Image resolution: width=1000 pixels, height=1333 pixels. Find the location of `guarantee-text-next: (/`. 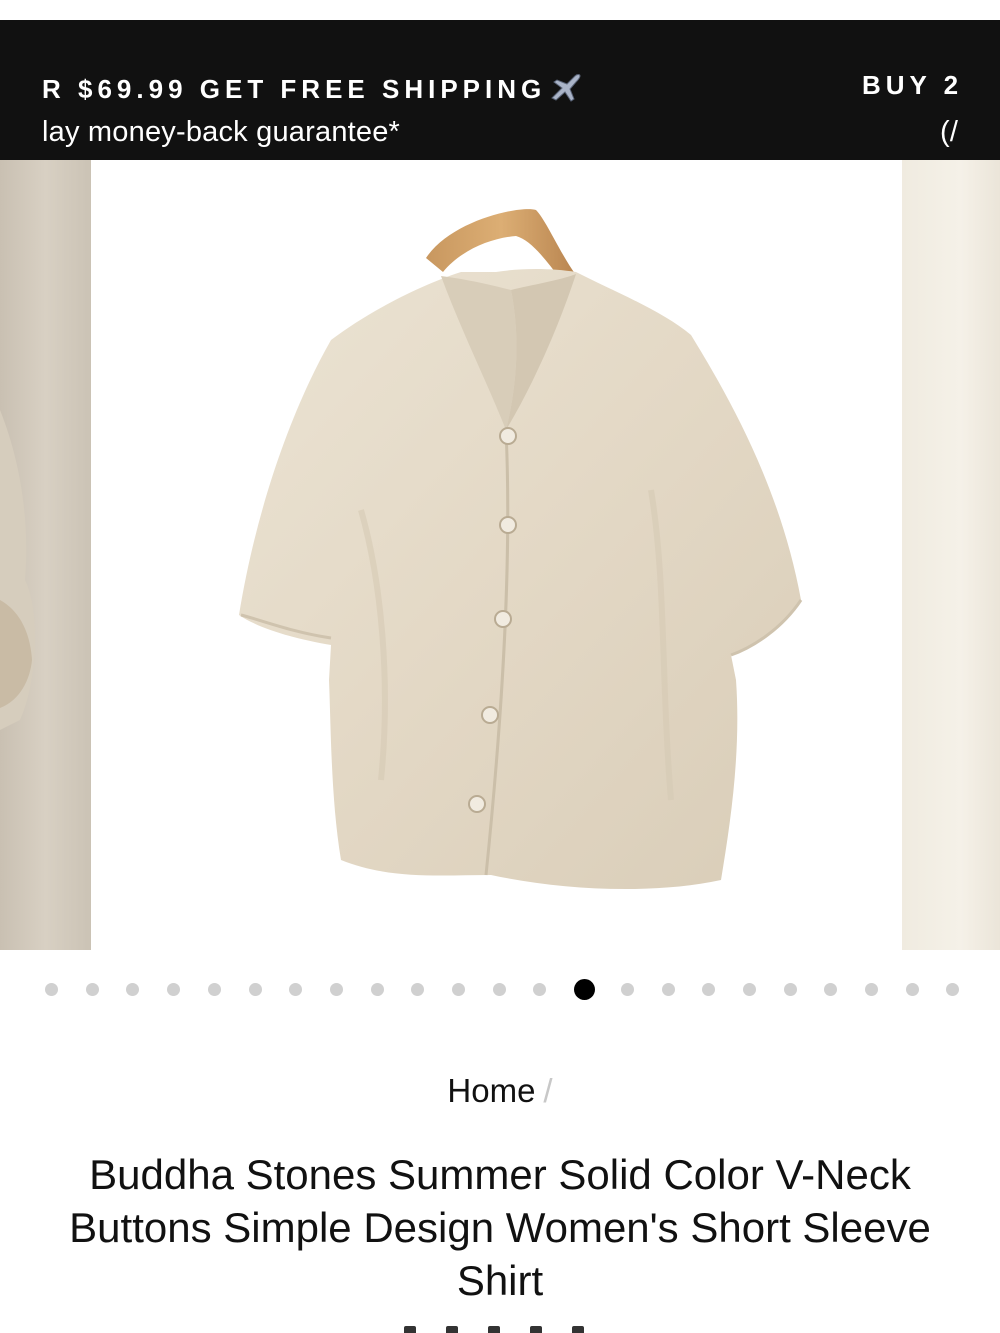

guarantee-text-next: (/ is located at coordinates (949, 132).